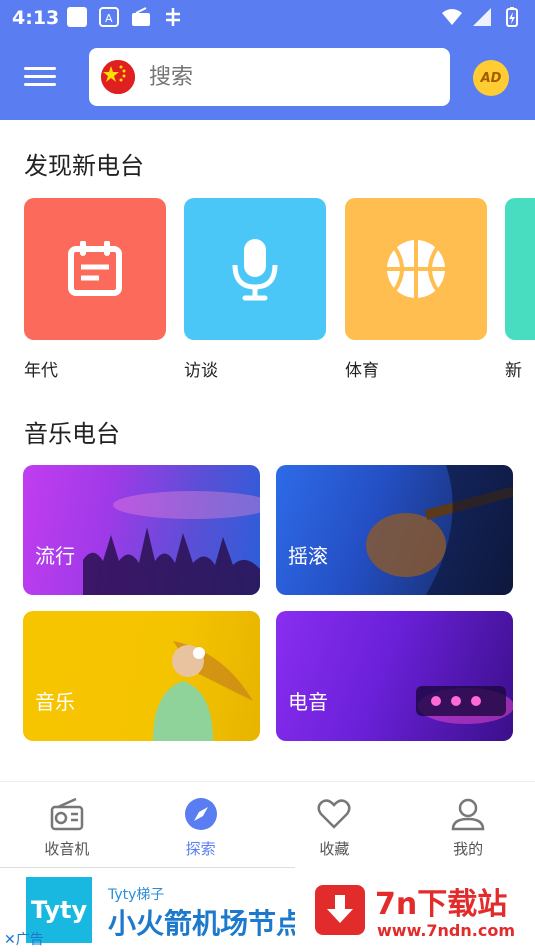 The width and height of the screenshot is (535, 952). Describe the element at coordinates (362, 369) in the screenshot. I see `tile-label-sports: 体育` at that location.